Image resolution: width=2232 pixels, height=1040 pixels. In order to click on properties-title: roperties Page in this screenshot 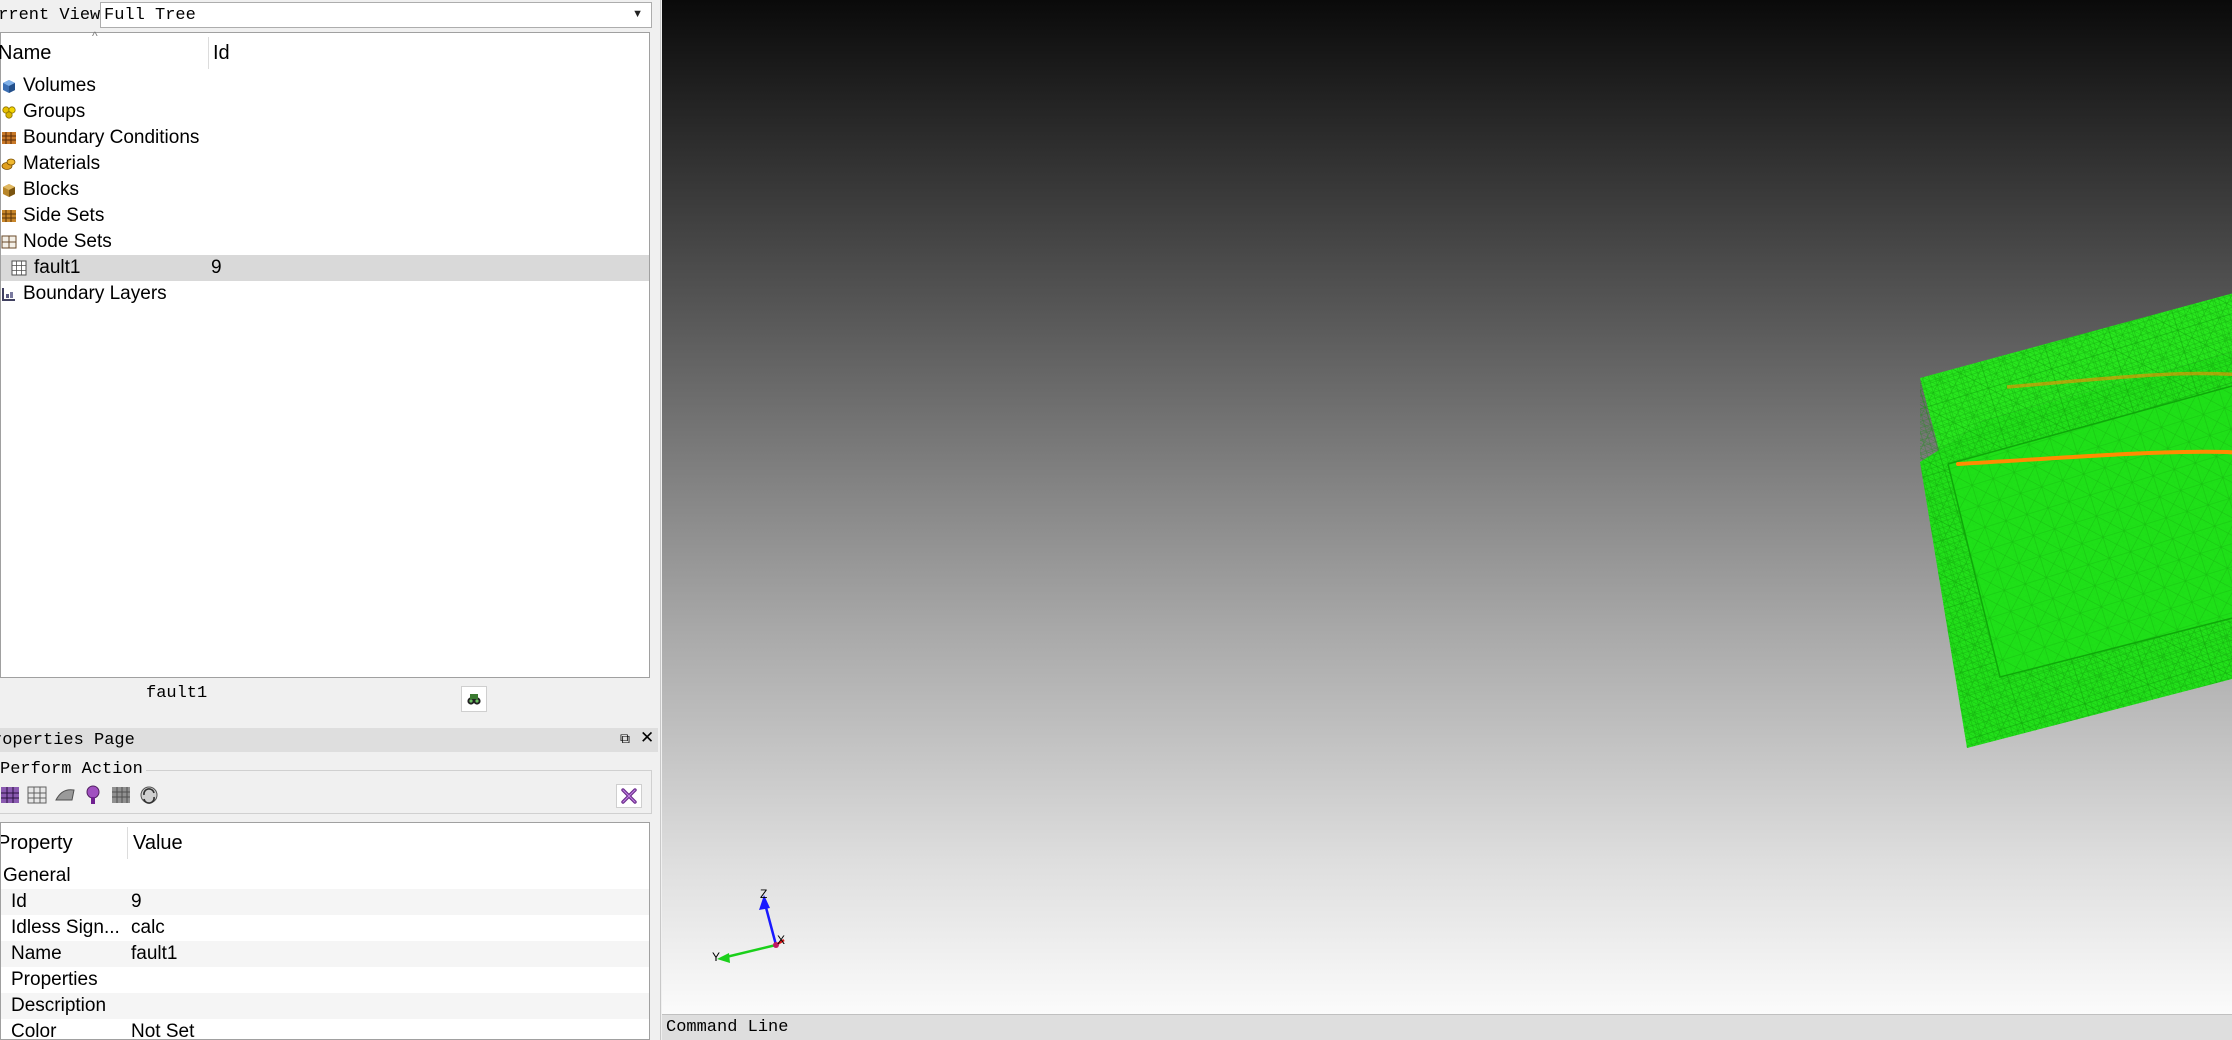, I will do `click(67, 740)`.